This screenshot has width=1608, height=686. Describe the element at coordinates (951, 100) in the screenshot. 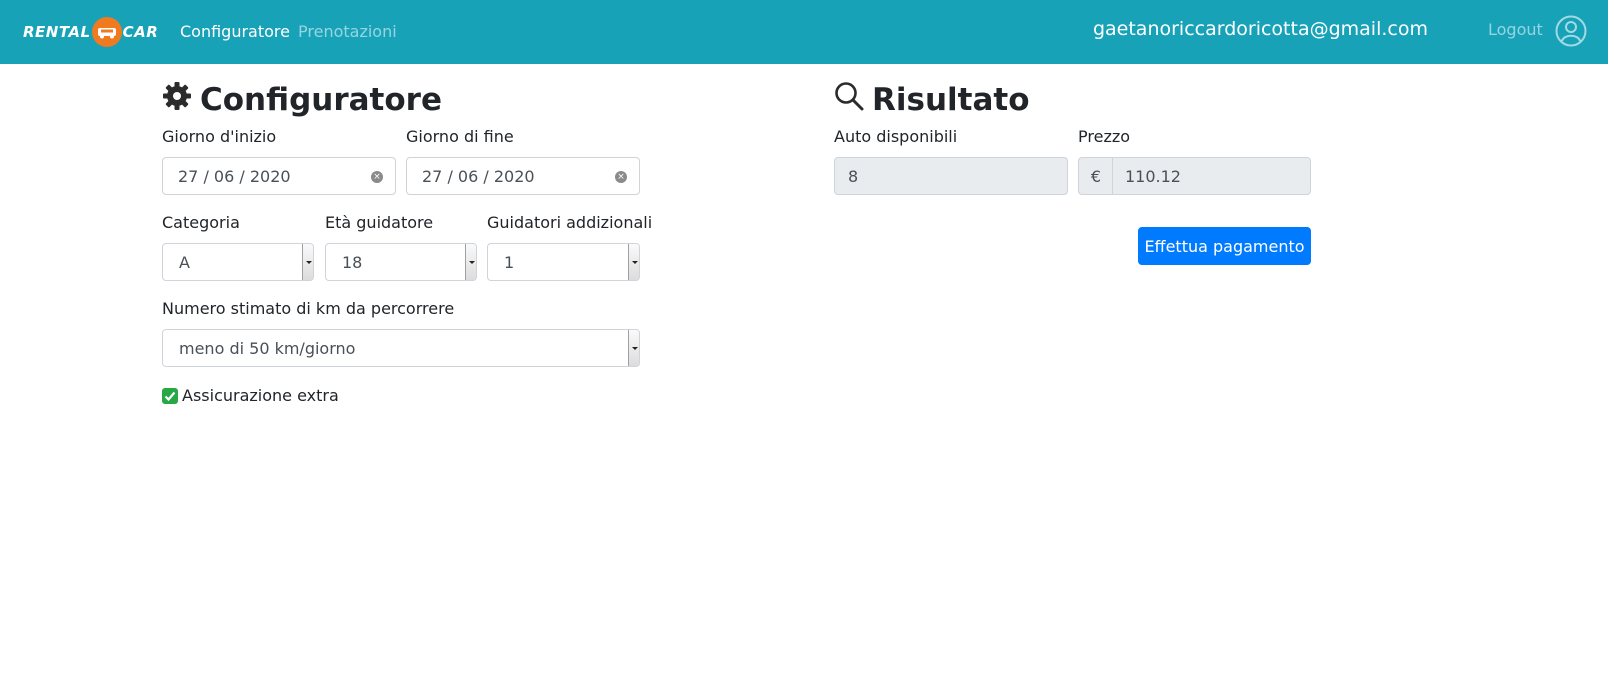

I see `result-title-text: Risultato` at that location.